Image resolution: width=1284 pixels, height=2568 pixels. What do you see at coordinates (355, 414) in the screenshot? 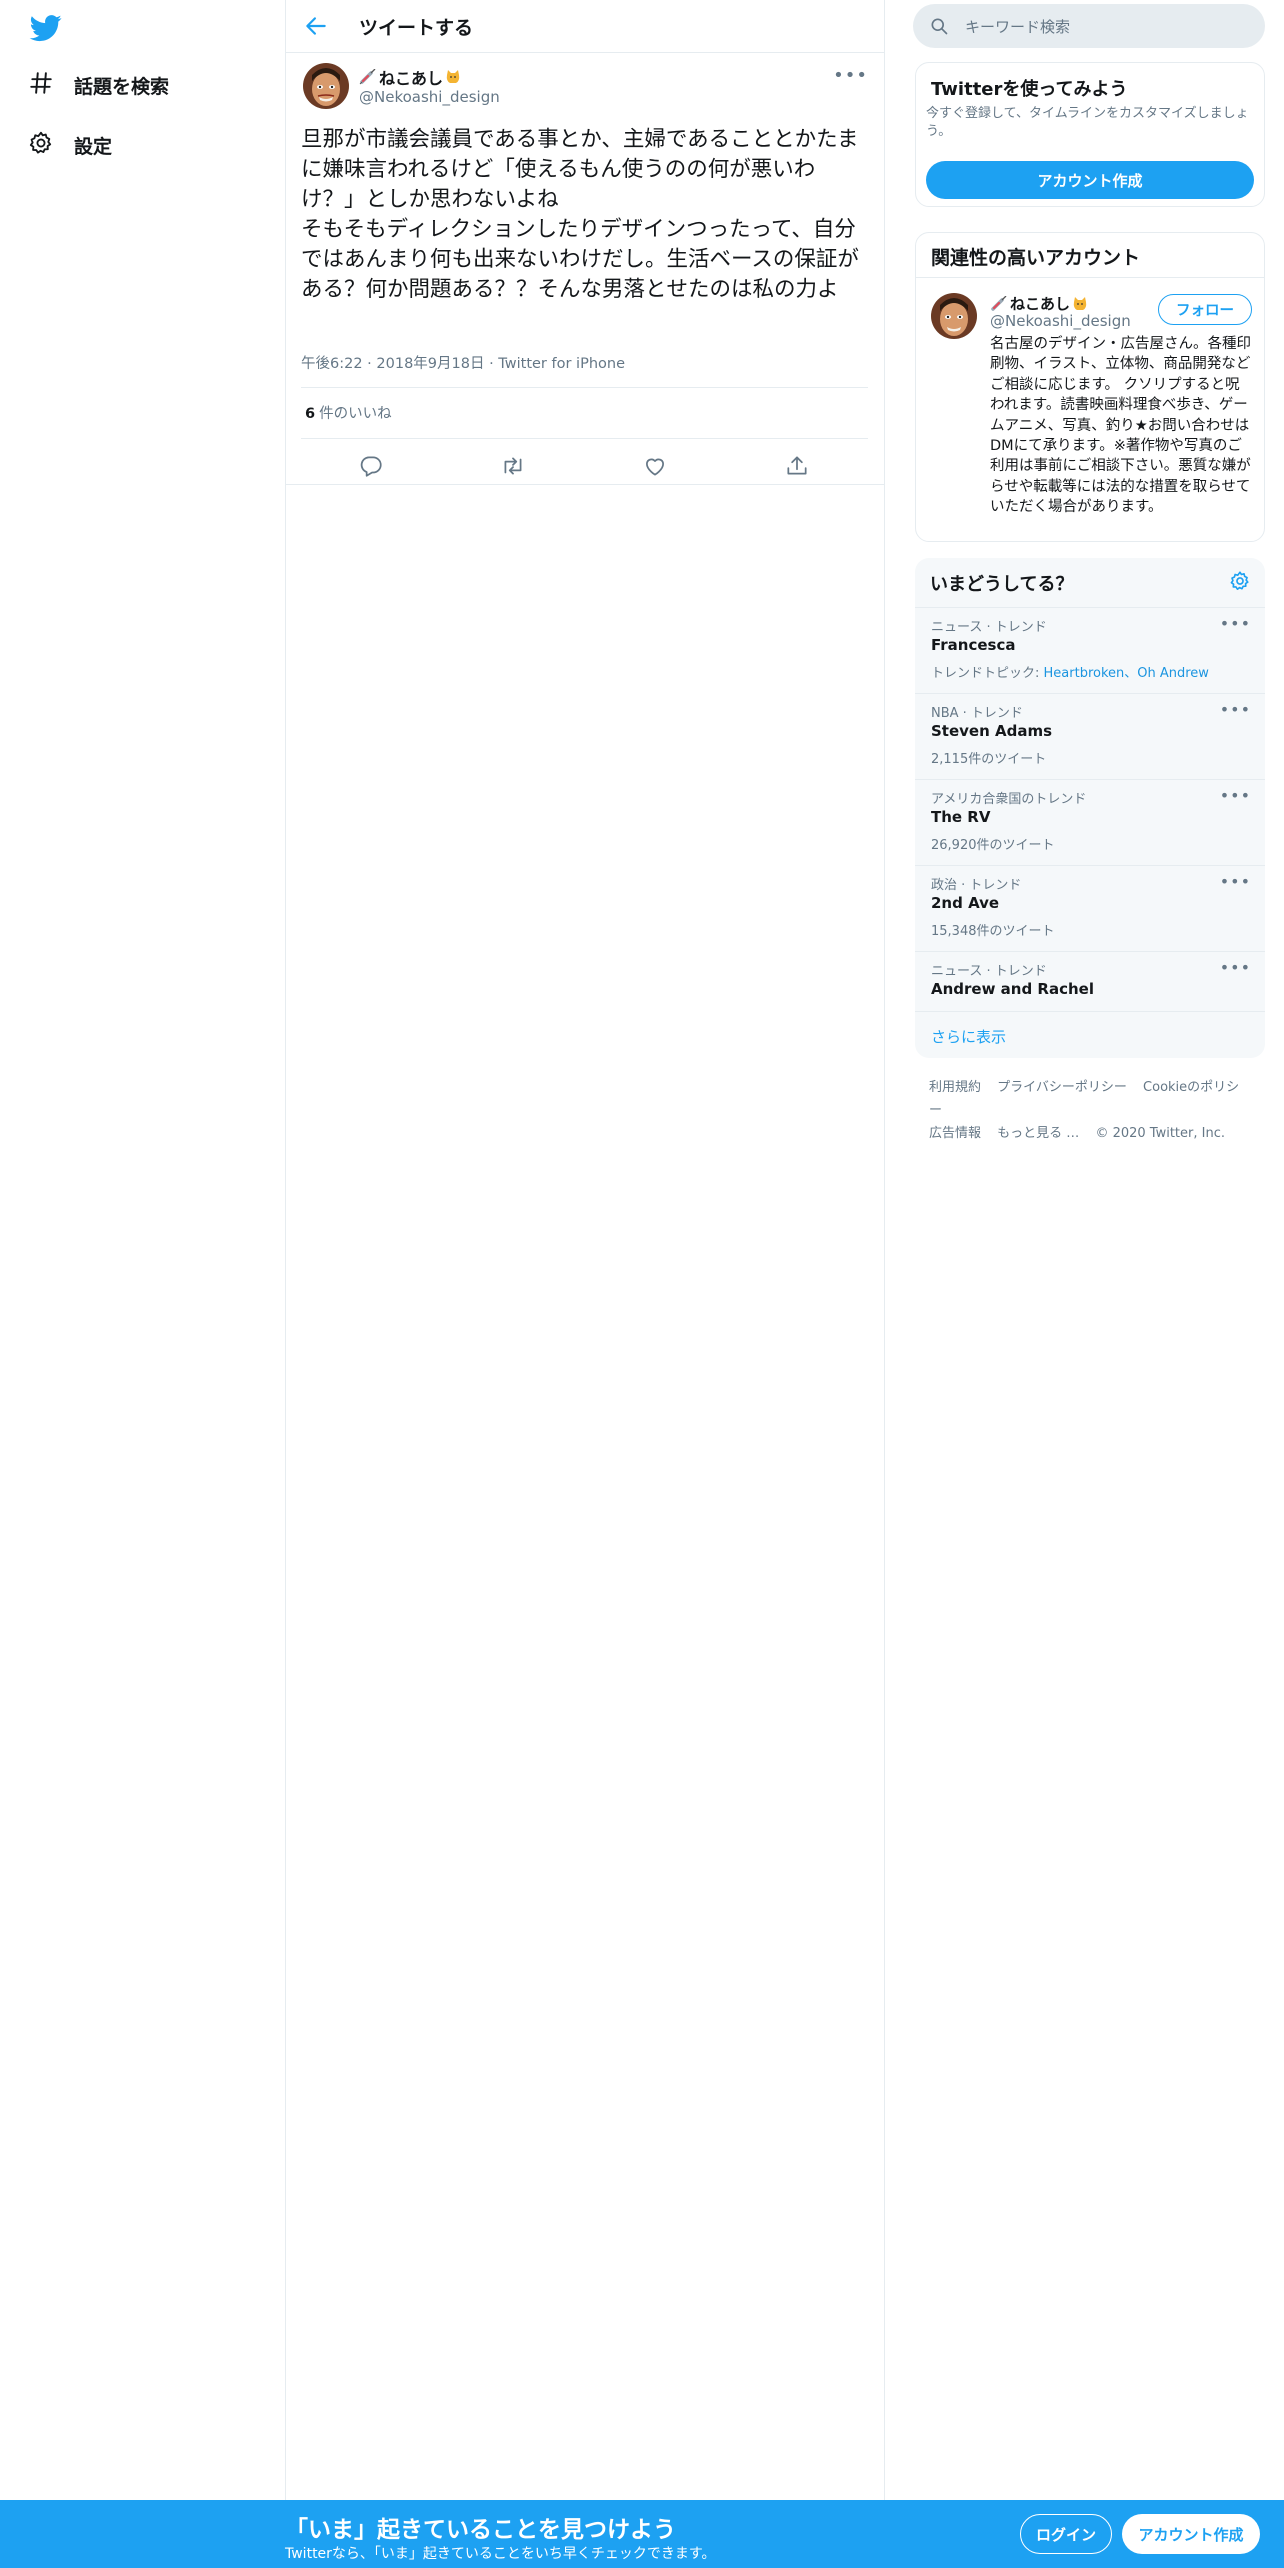
I see `likes-label: 件のいいね` at bounding box center [355, 414].